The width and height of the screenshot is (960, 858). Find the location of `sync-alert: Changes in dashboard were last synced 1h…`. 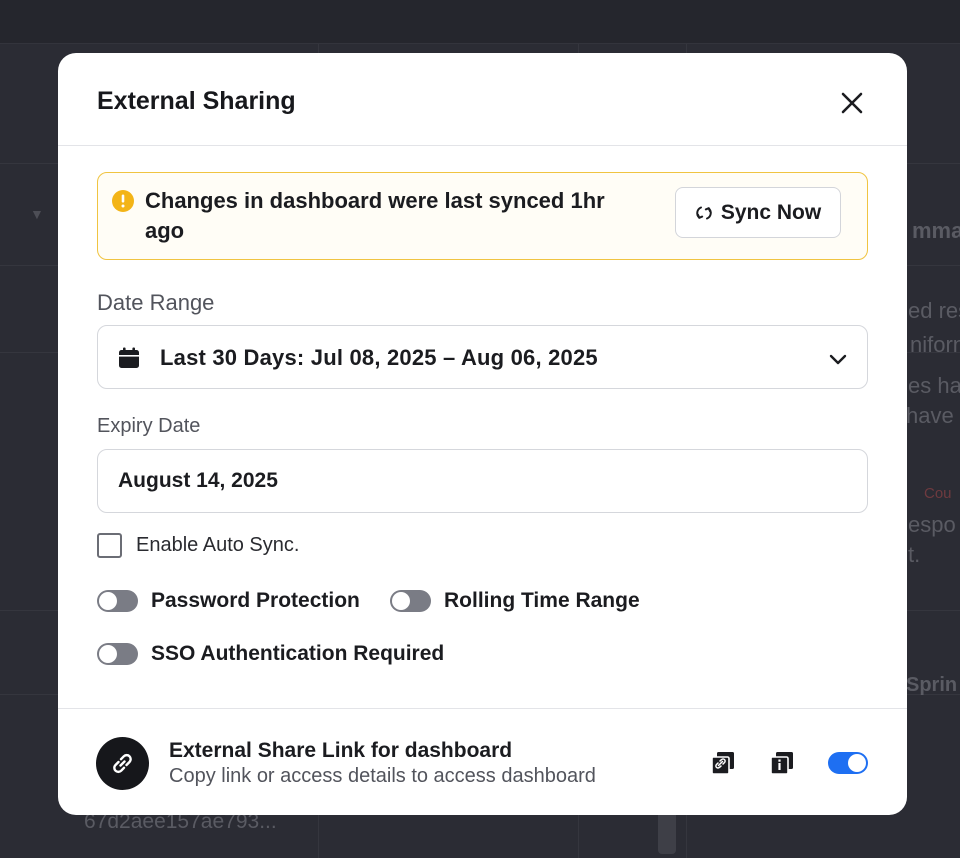

sync-alert: Changes in dashboard were last synced 1h… is located at coordinates (482, 216).